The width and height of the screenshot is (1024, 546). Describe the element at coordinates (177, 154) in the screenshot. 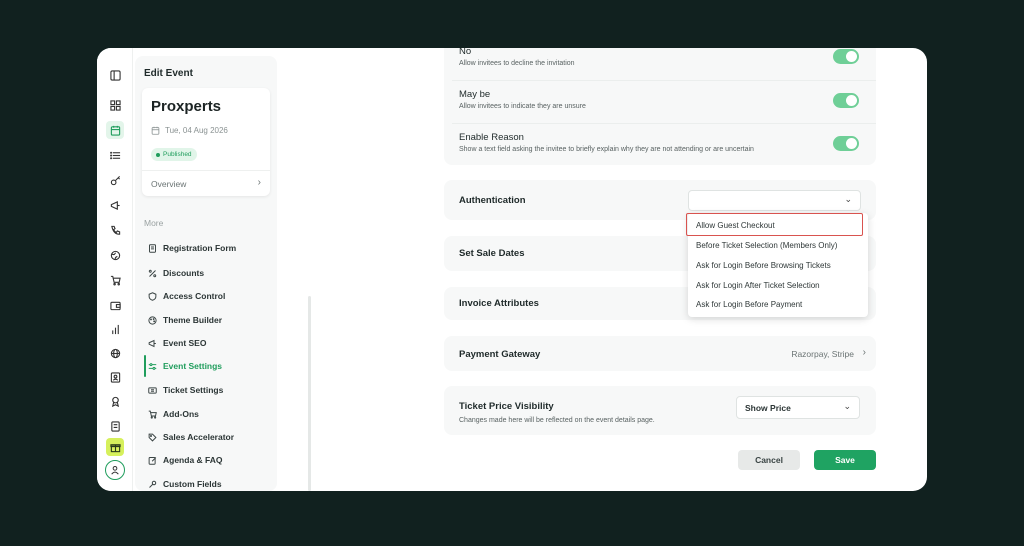

I see `status-badge-label: Published` at that location.